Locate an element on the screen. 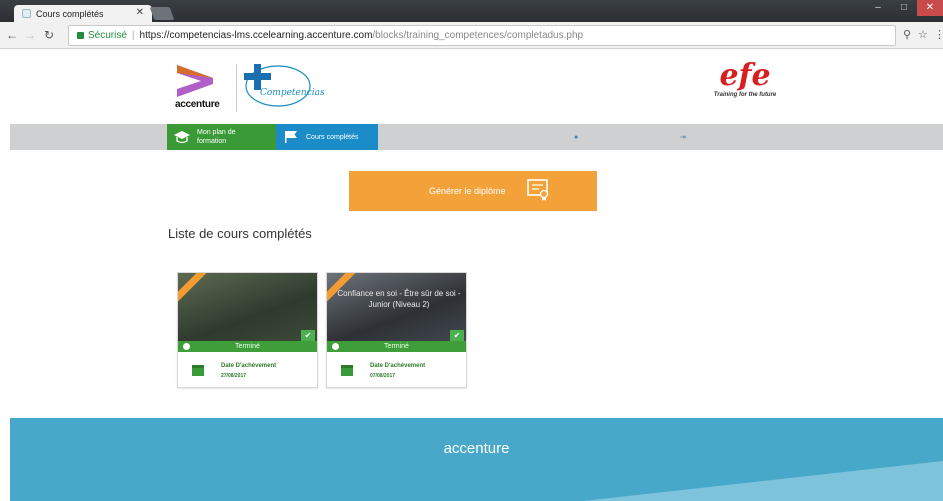 This screenshot has width=943, height=501. window-close-icon: ✕ is located at coordinates (930, 8).